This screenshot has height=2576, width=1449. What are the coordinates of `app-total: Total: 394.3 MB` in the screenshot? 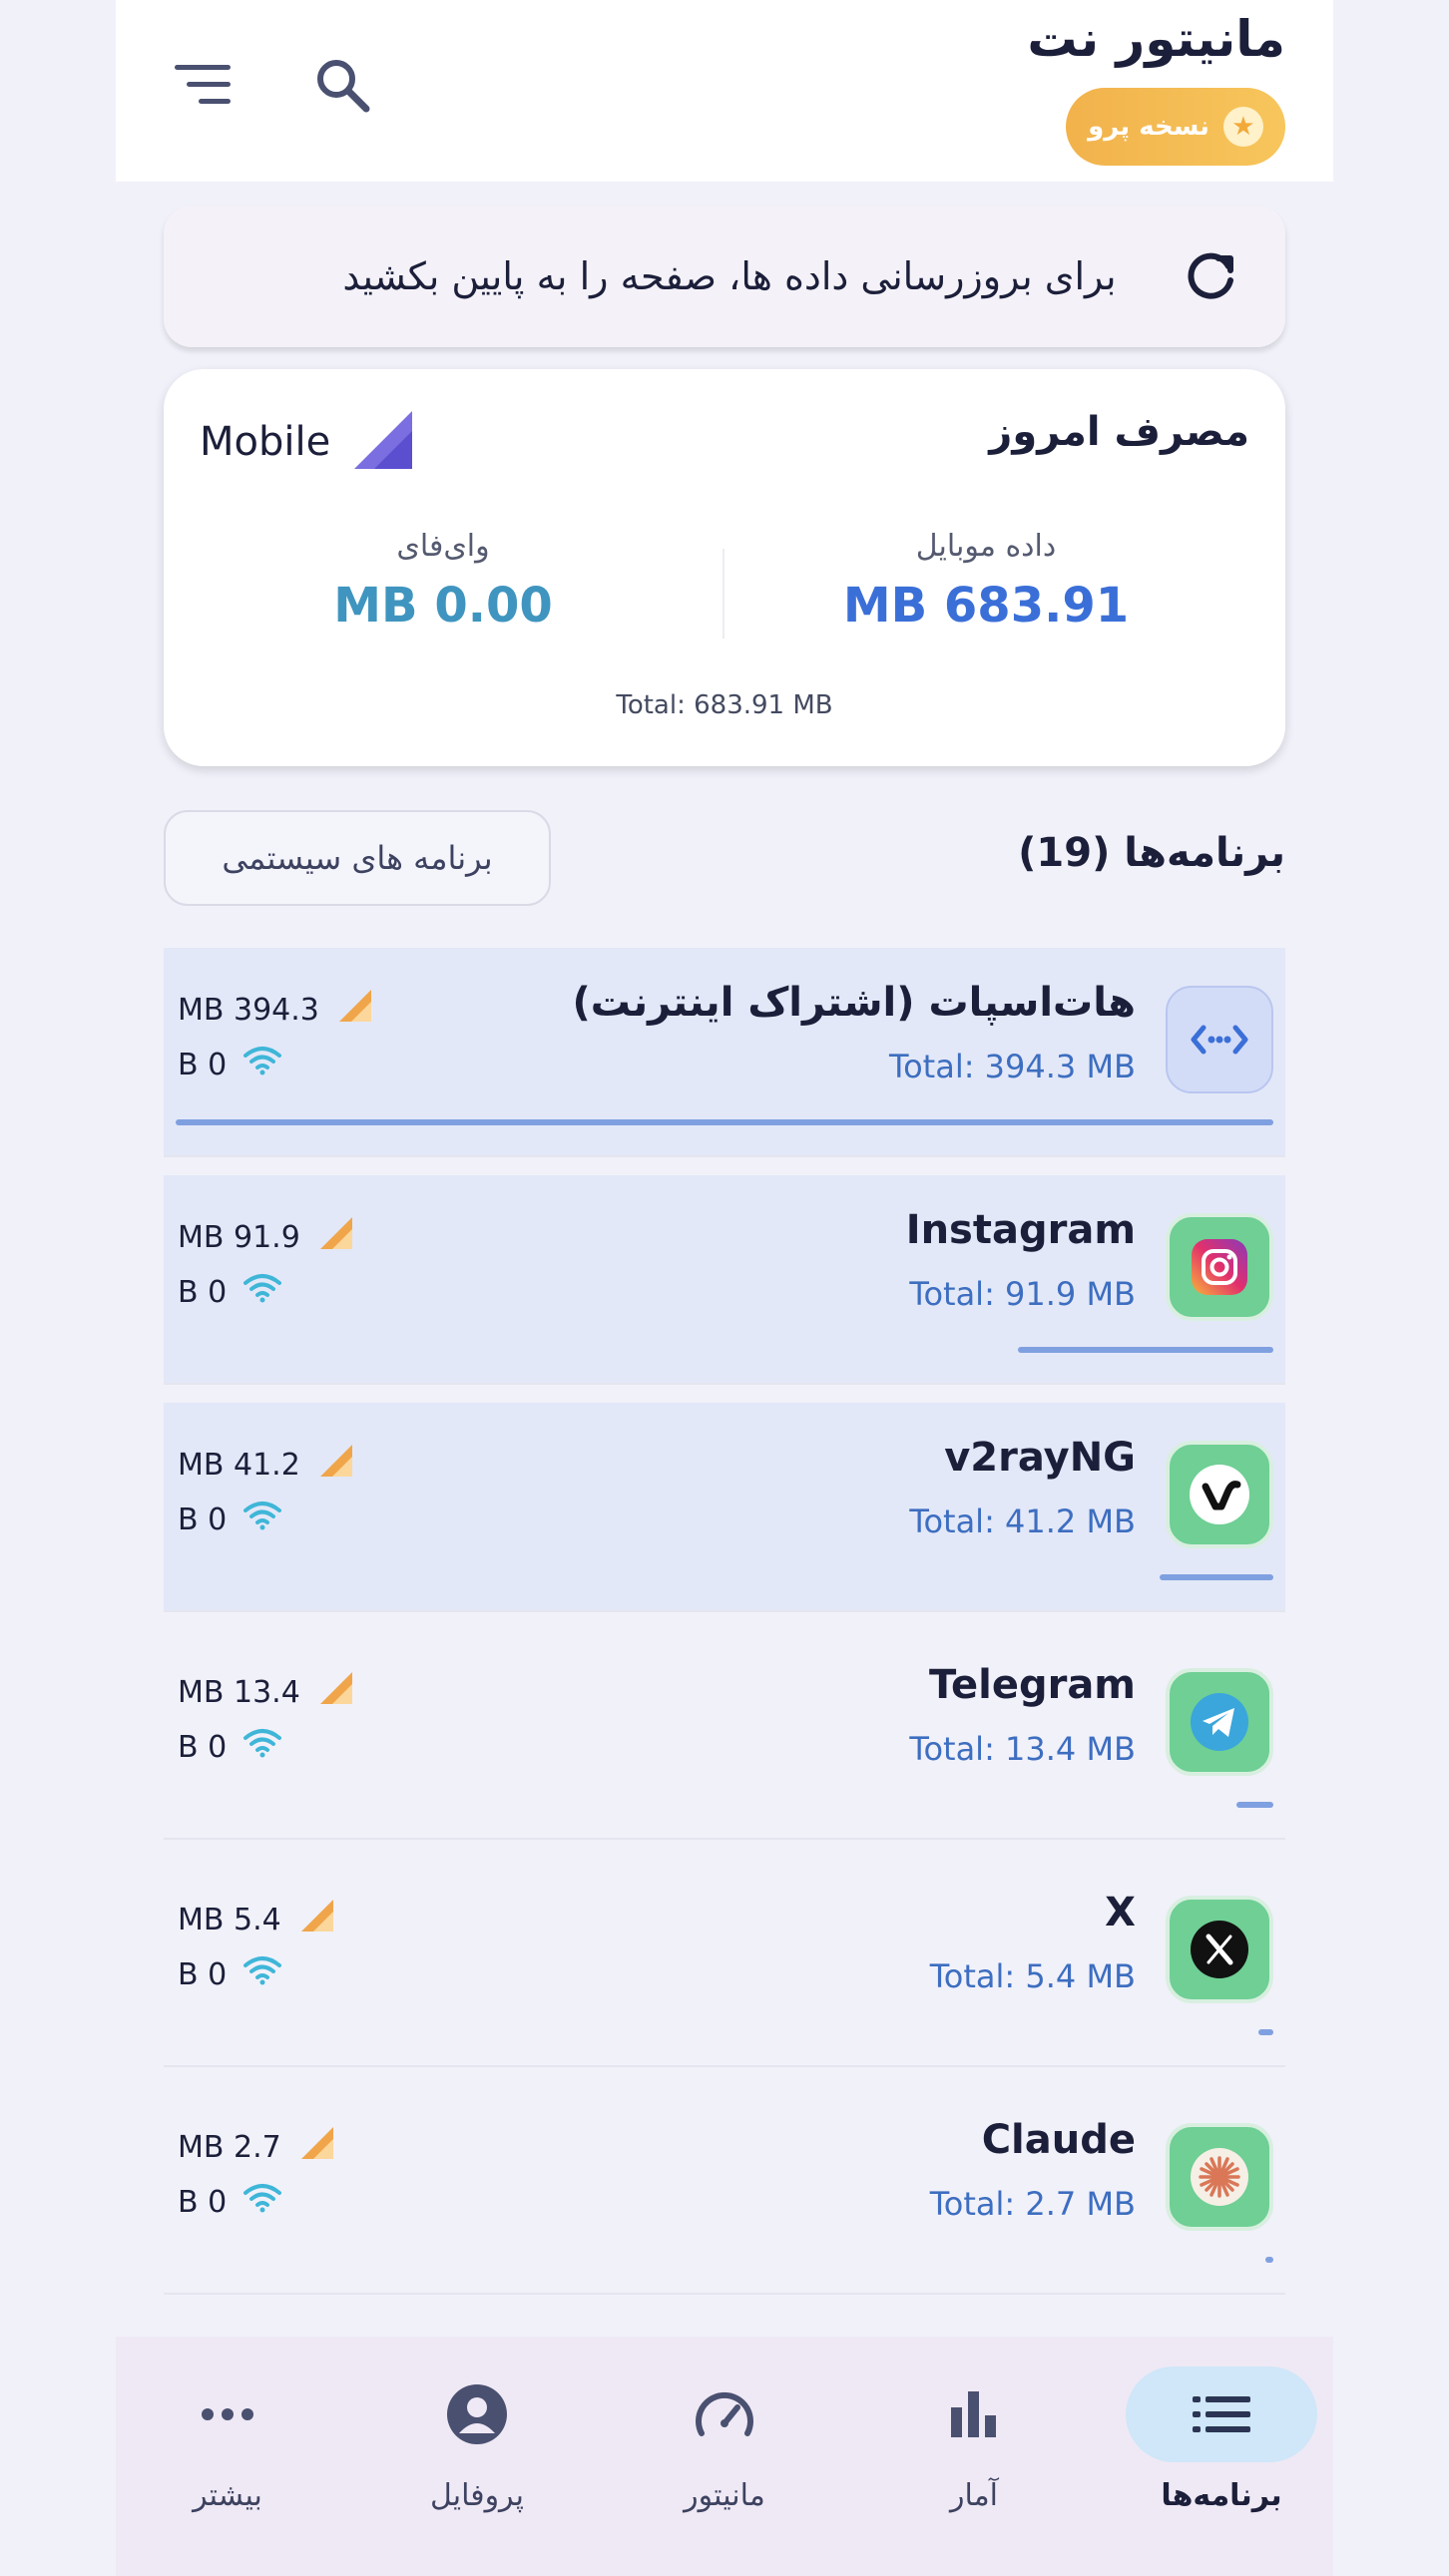 It's located at (1012, 1066).